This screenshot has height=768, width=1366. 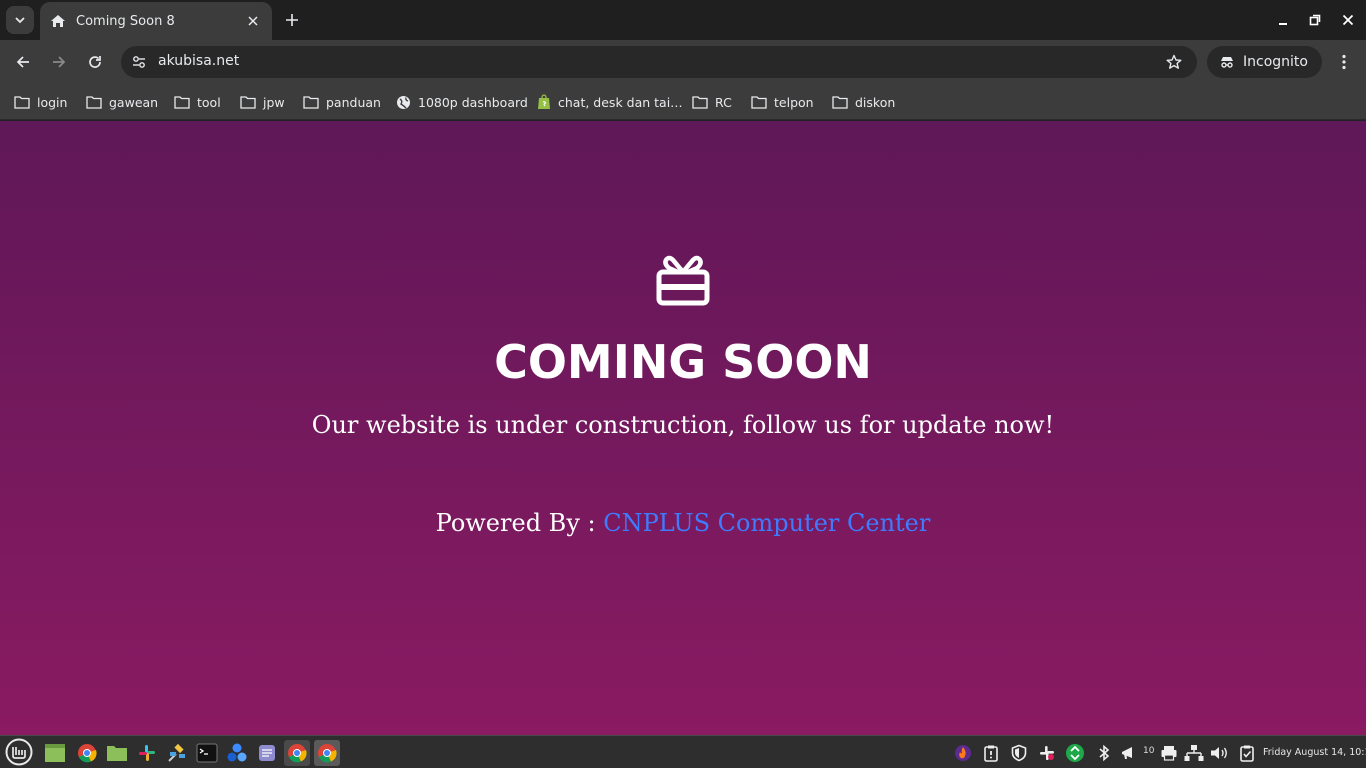 I want to click on terminal-icon, so click(x=207, y=753).